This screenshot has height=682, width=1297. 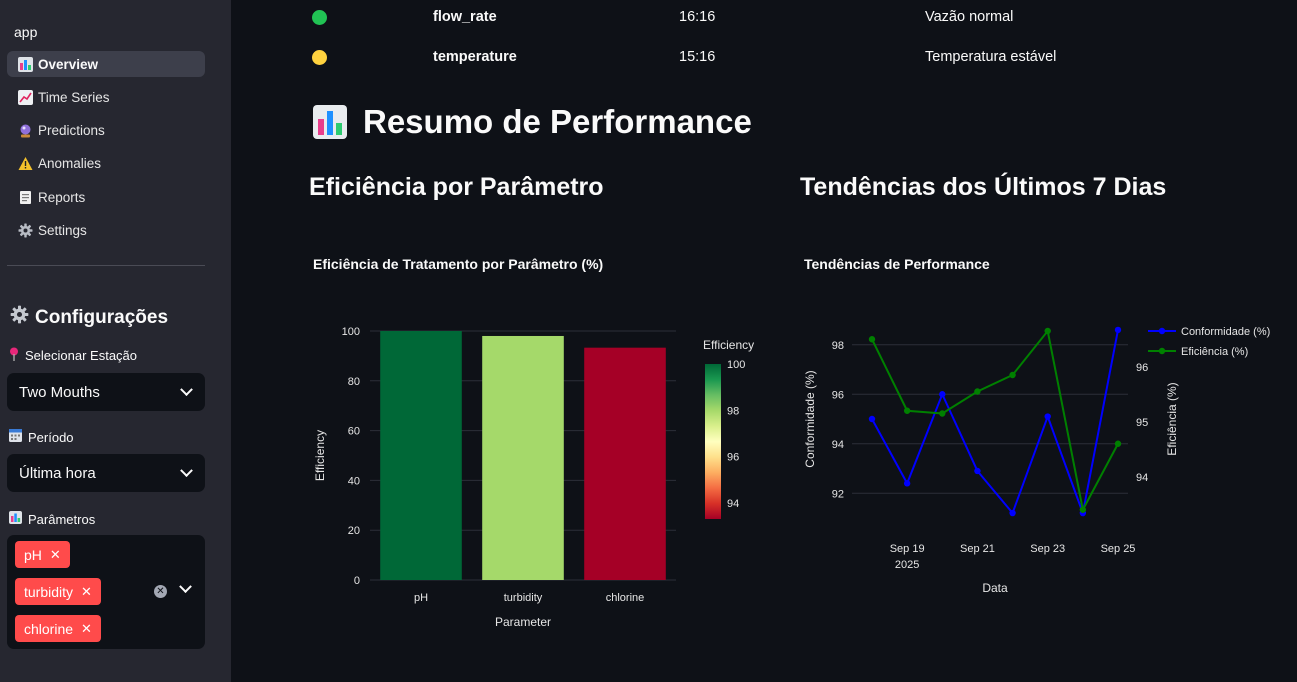 I want to click on config-heading: Configurações, so click(x=89, y=317).